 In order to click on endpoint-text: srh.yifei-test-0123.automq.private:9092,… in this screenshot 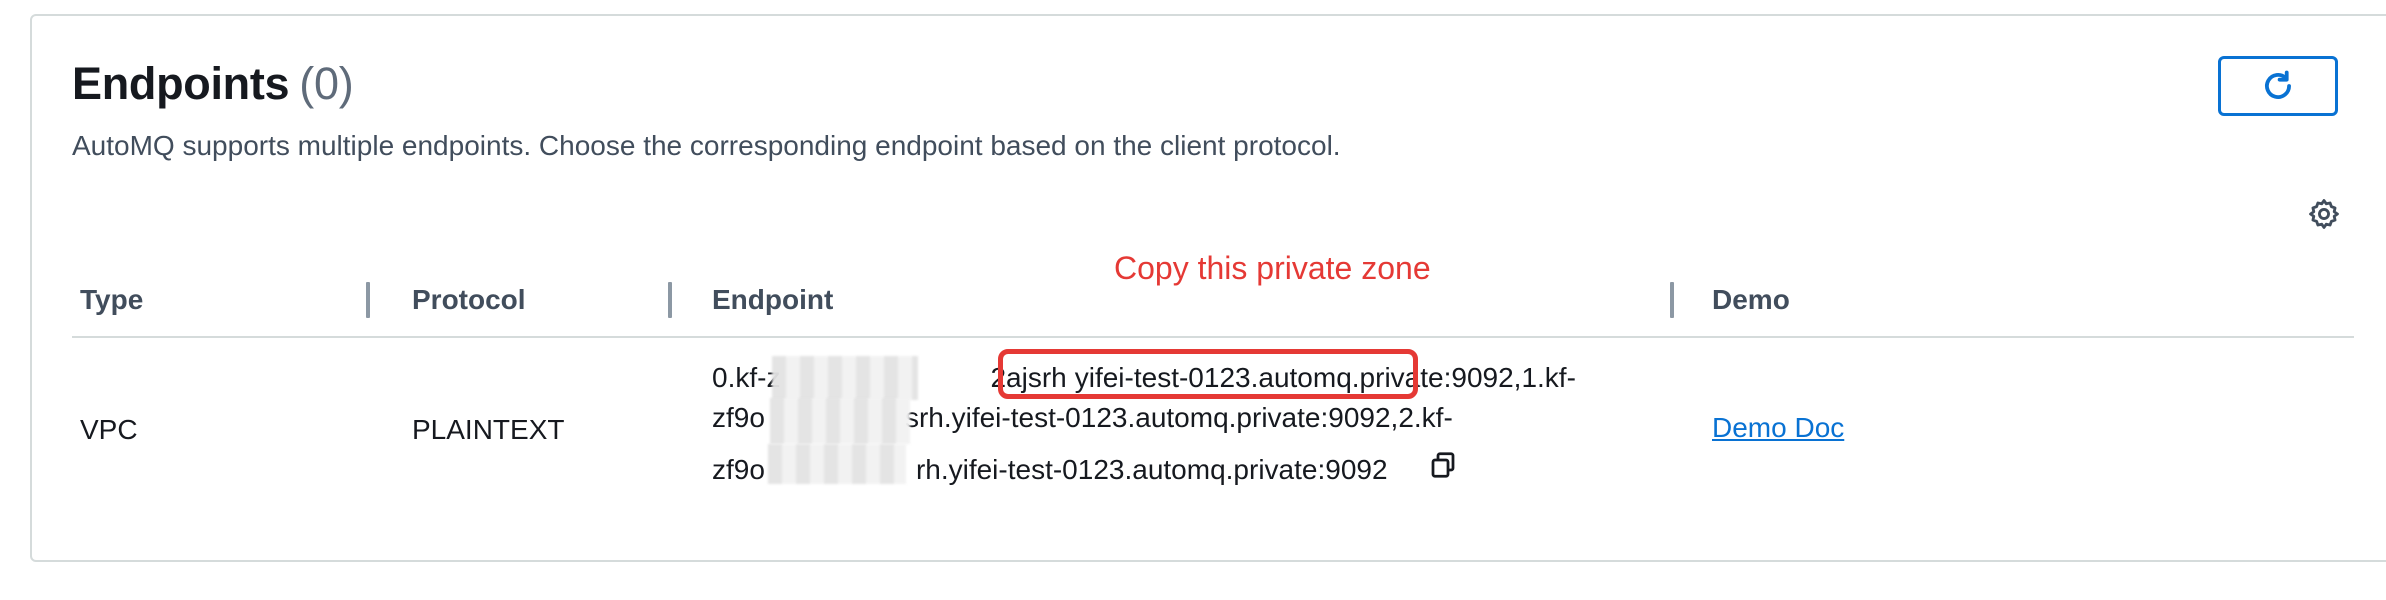, I will do `click(1178, 417)`.